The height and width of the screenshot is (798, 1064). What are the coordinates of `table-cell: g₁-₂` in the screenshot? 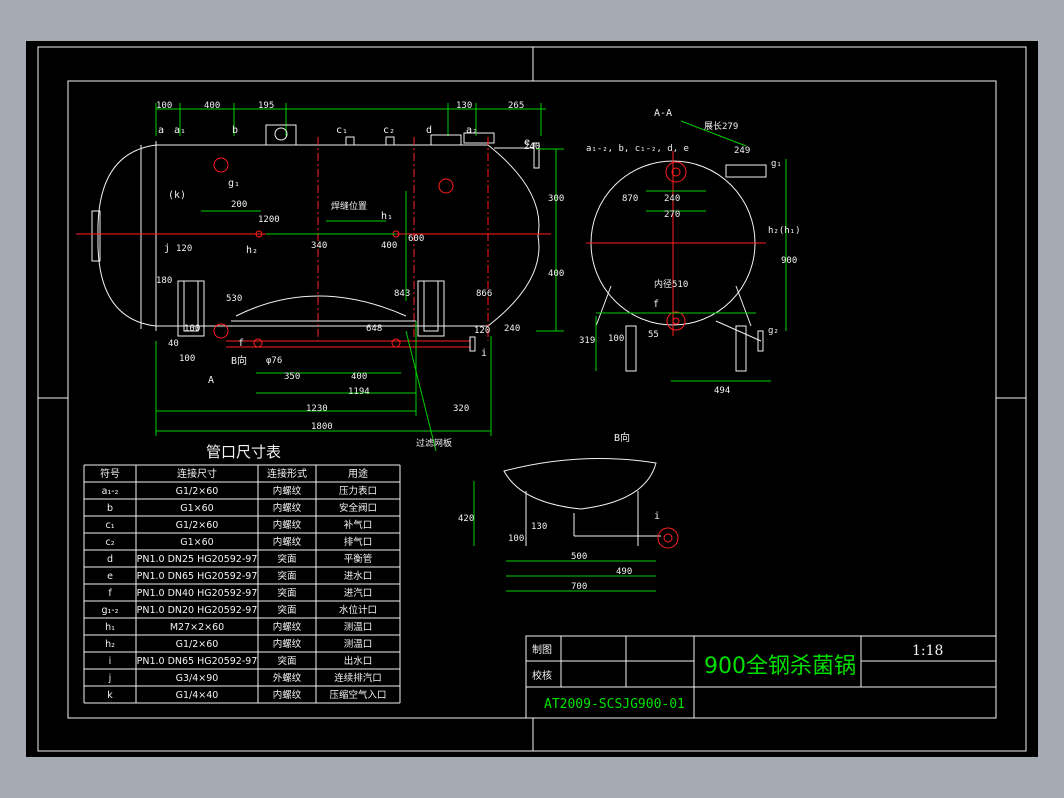 It's located at (109, 610).